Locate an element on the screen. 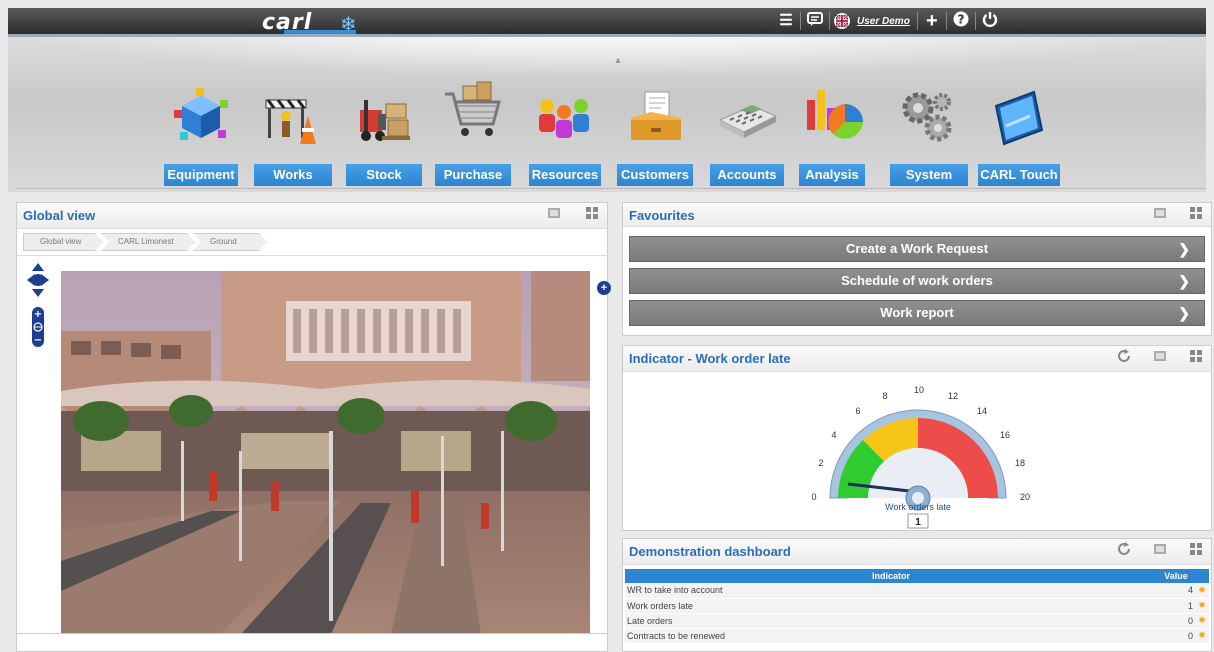  module-label: Works is located at coordinates (293, 175).